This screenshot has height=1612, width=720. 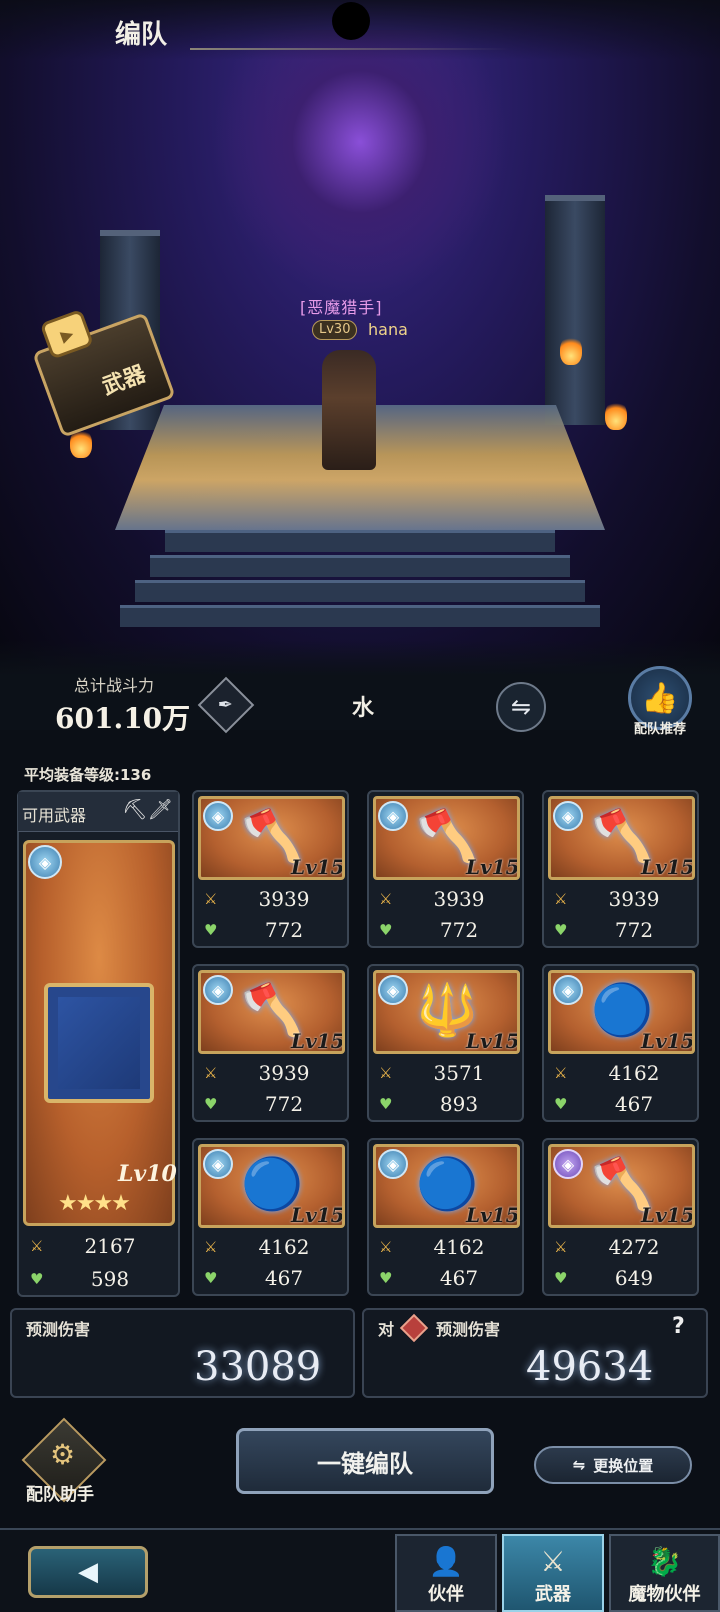 I want to click on thumbs-up-icon: 👍, so click(x=660, y=698).